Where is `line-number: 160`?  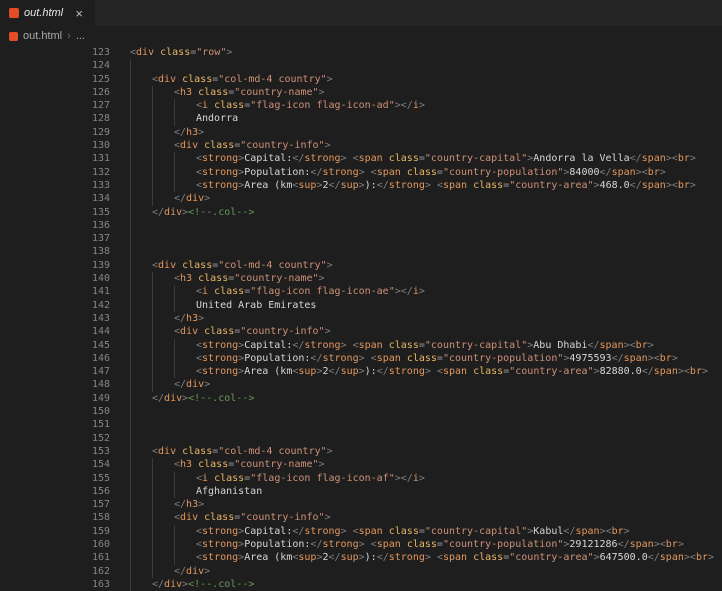 line-number: 160 is located at coordinates (59, 544).